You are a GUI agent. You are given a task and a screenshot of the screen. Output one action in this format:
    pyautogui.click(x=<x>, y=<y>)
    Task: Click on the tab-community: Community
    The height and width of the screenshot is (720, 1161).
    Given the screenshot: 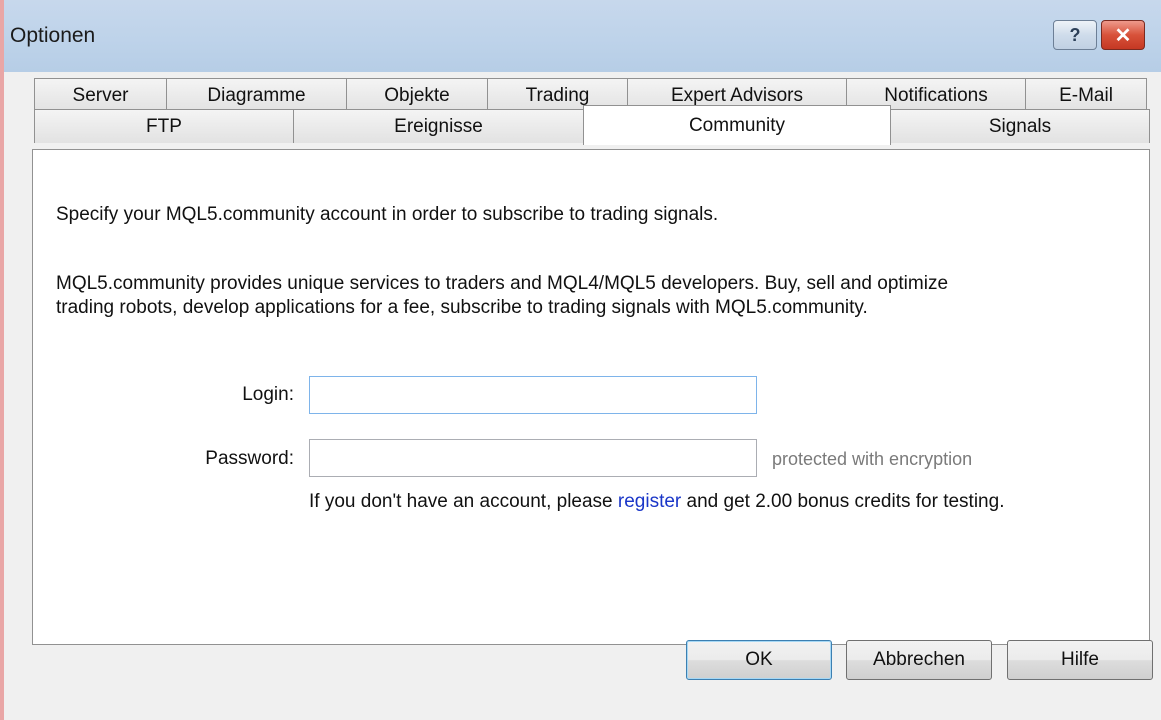 What is the action you would take?
    pyautogui.click(x=737, y=125)
    